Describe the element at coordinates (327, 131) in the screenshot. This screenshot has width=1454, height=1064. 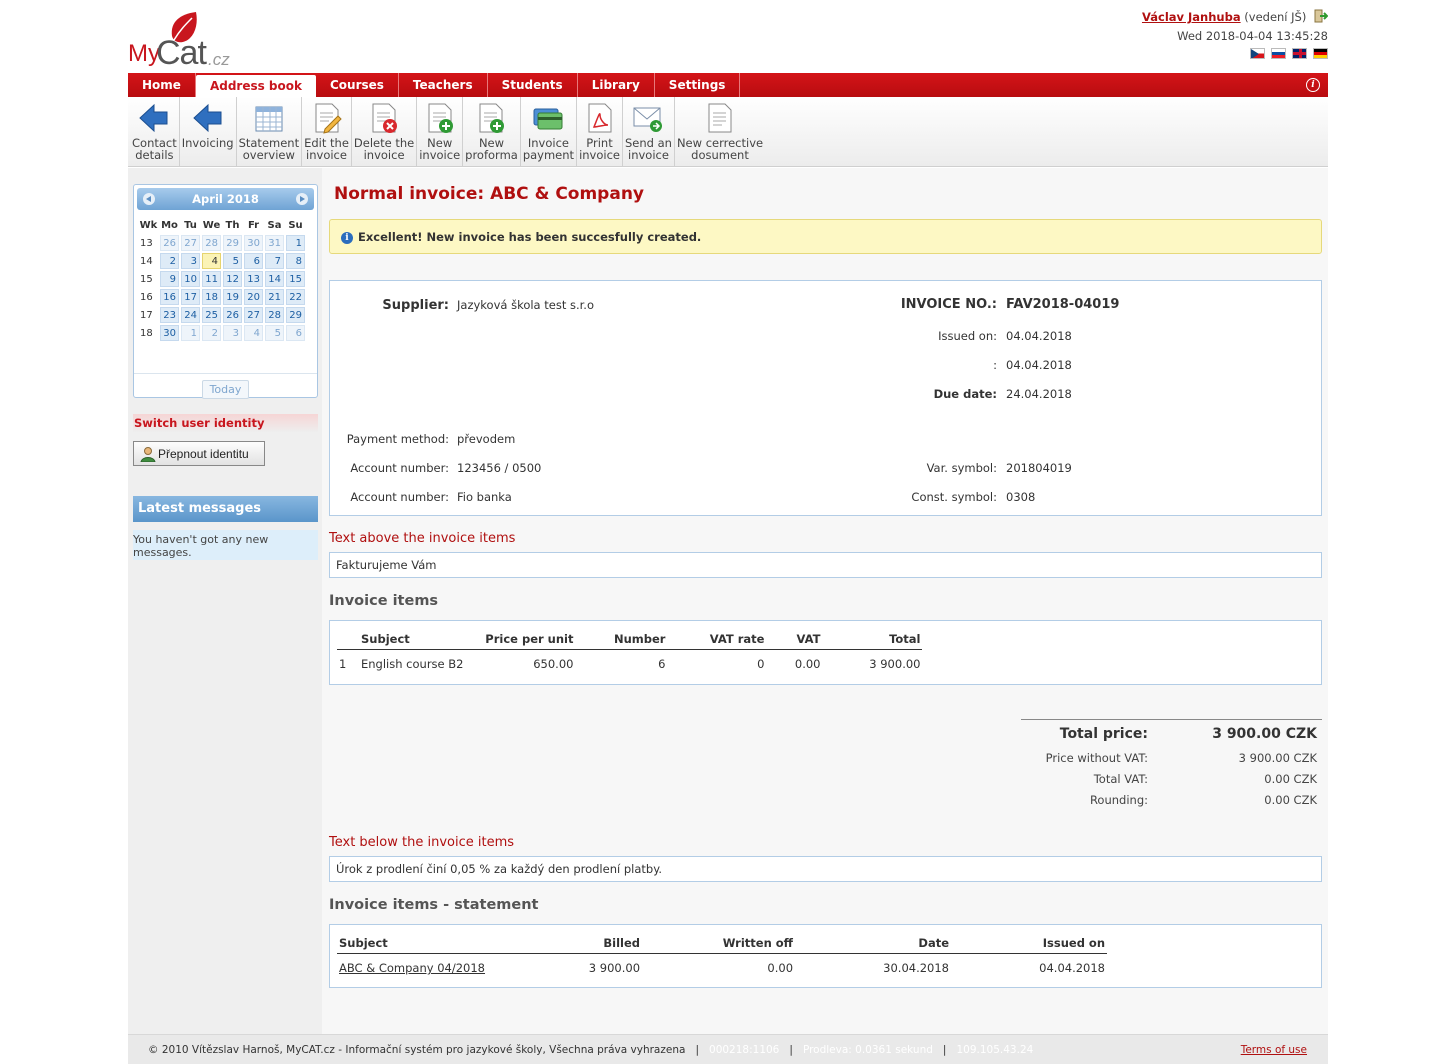
I see `edit-invoice-button: Edit the invoice` at that location.